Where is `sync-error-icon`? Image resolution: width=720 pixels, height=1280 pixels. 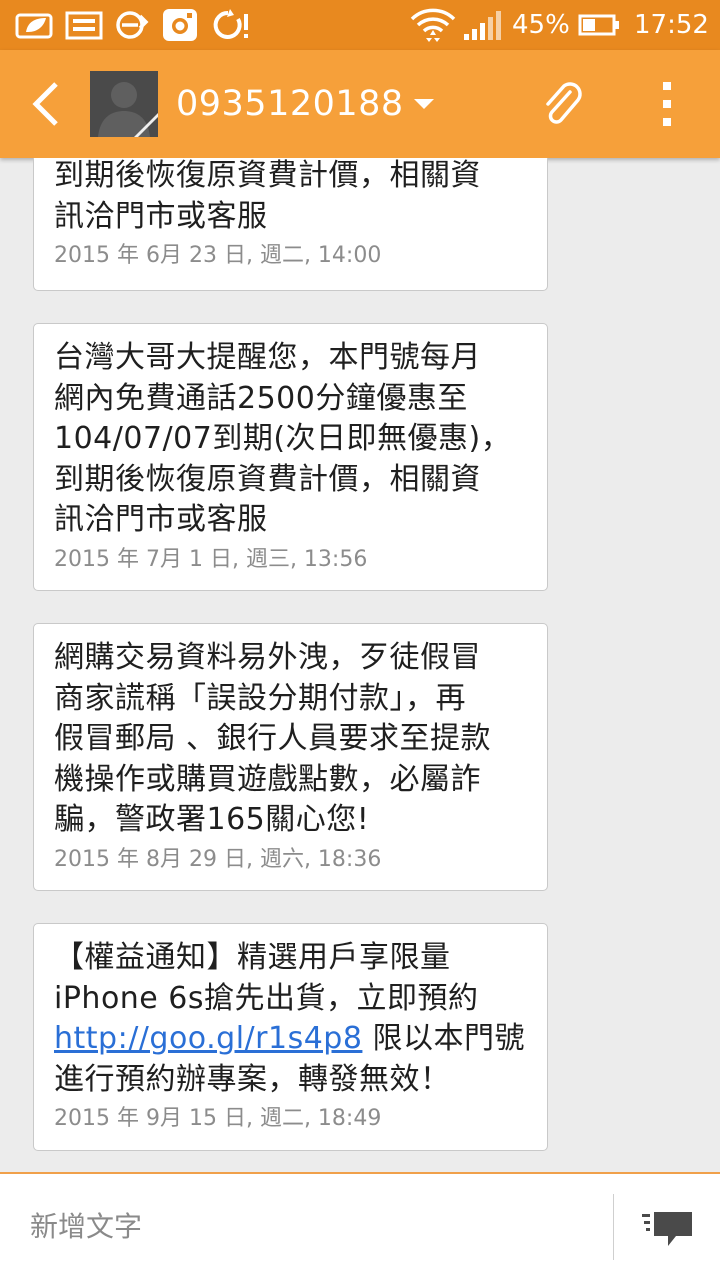 sync-error-icon is located at coordinates (230, 24).